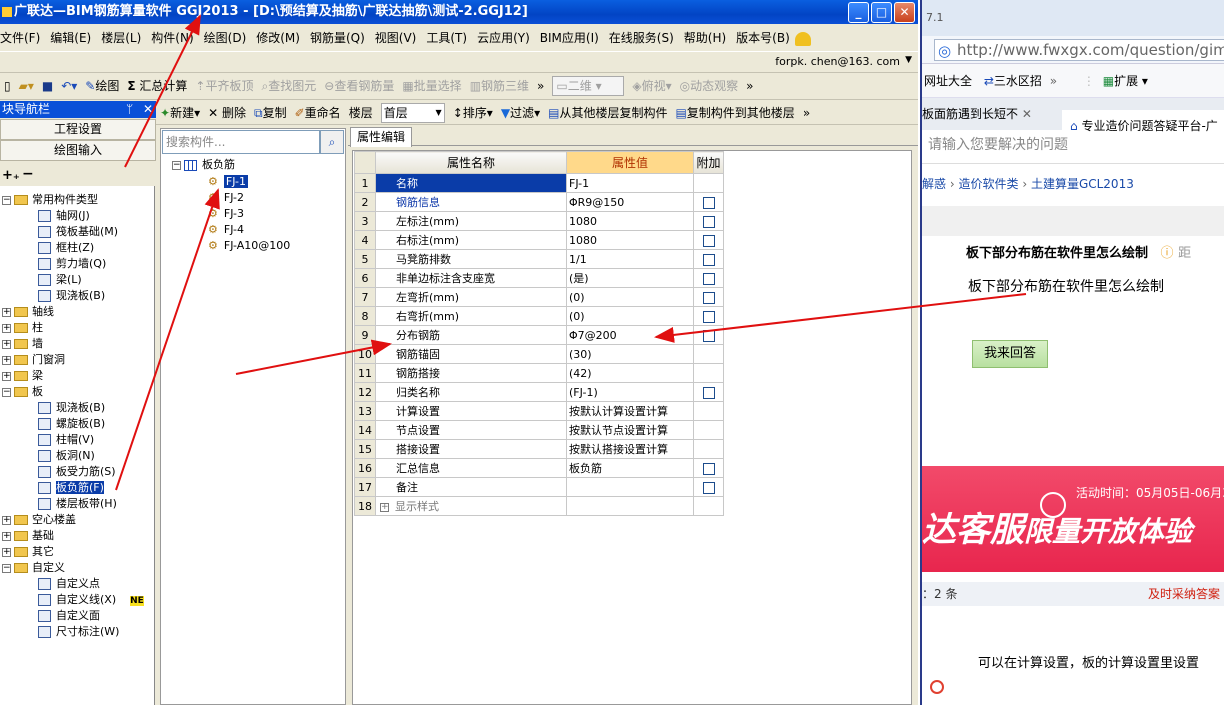 This screenshot has height=705, width=1224. Describe the element at coordinates (630, 335) in the screenshot. I see `property-value: Φ7@200` at that location.